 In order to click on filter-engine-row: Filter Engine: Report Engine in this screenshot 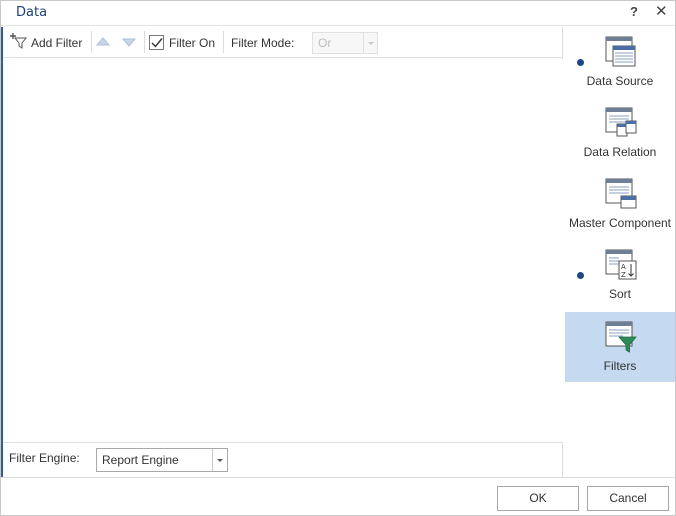, I will do `click(283, 459)`.